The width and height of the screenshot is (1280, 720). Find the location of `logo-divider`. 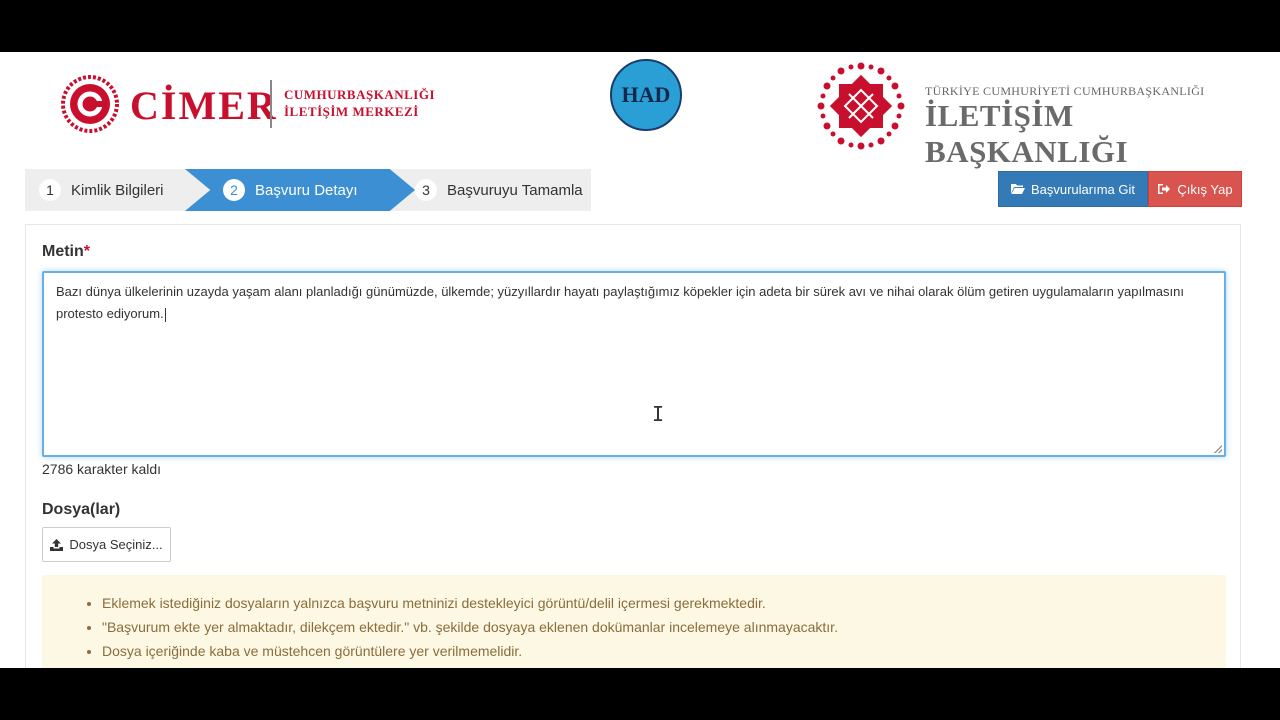

logo-divider is located at coordinates (271, 104).